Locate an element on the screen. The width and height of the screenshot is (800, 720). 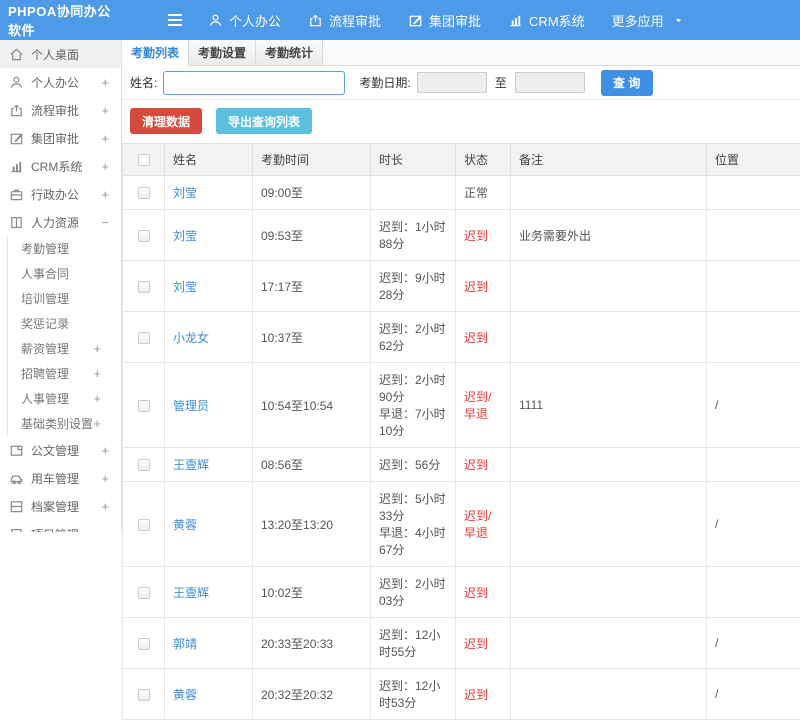
user-icon is located at coordinates (215, 20).